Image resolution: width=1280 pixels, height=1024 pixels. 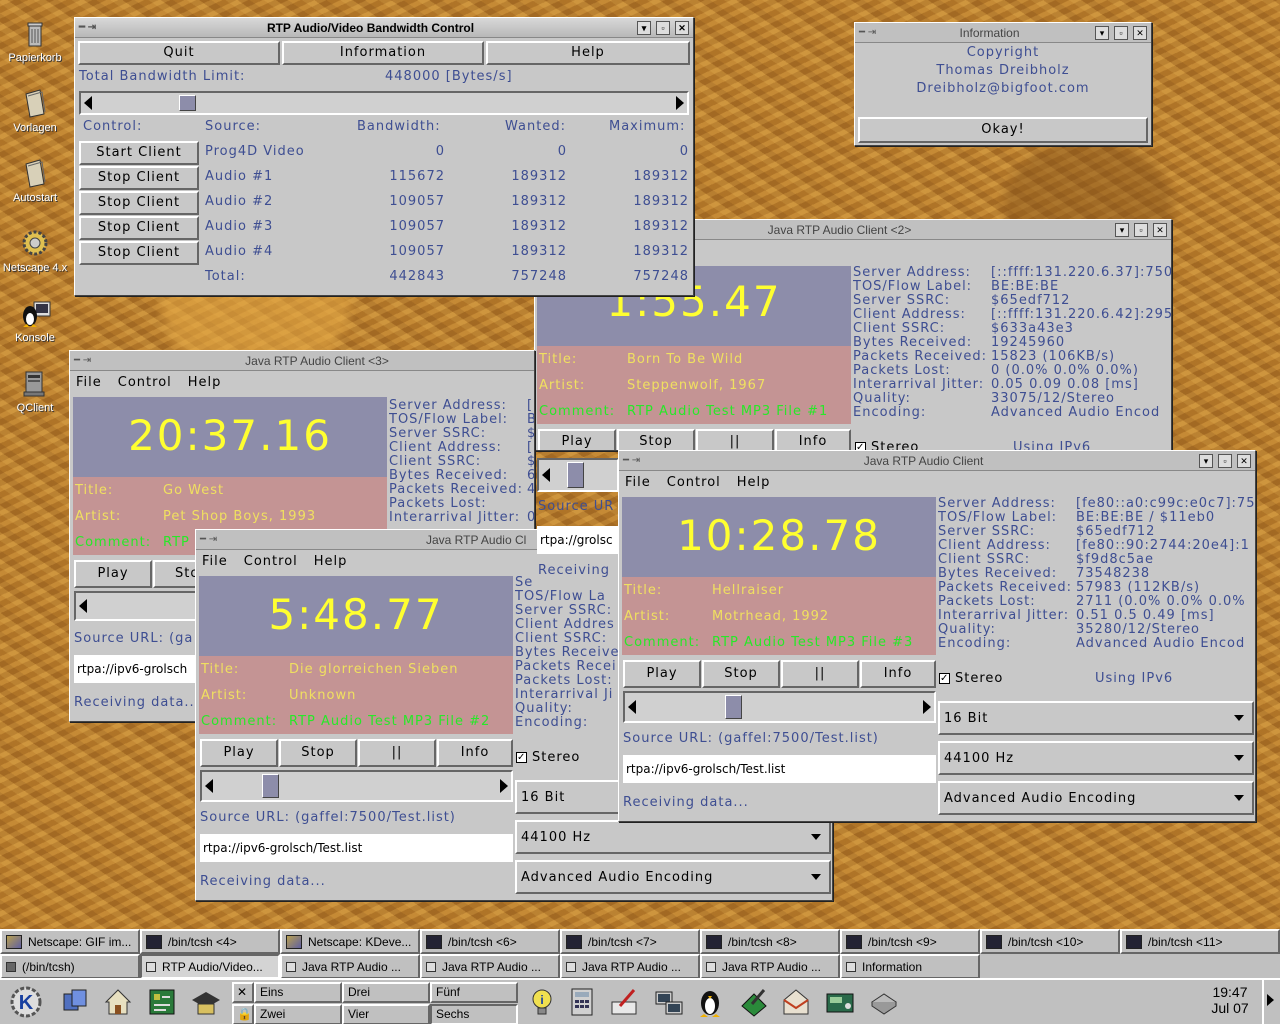 I want to click on information-button: Information, so click(x=383, y=53).